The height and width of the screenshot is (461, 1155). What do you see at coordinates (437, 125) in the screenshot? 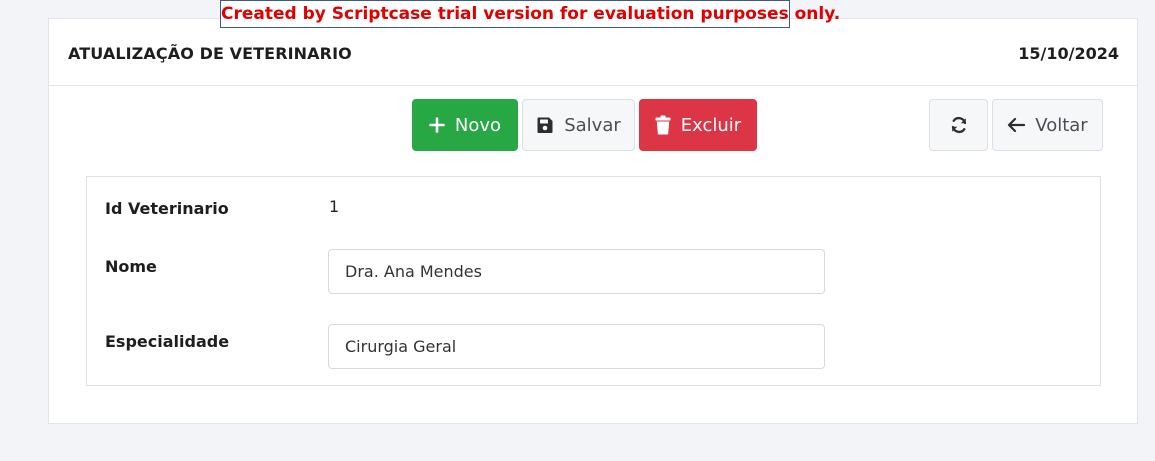
I see `plus-icon` at bounding box center [437, 125].